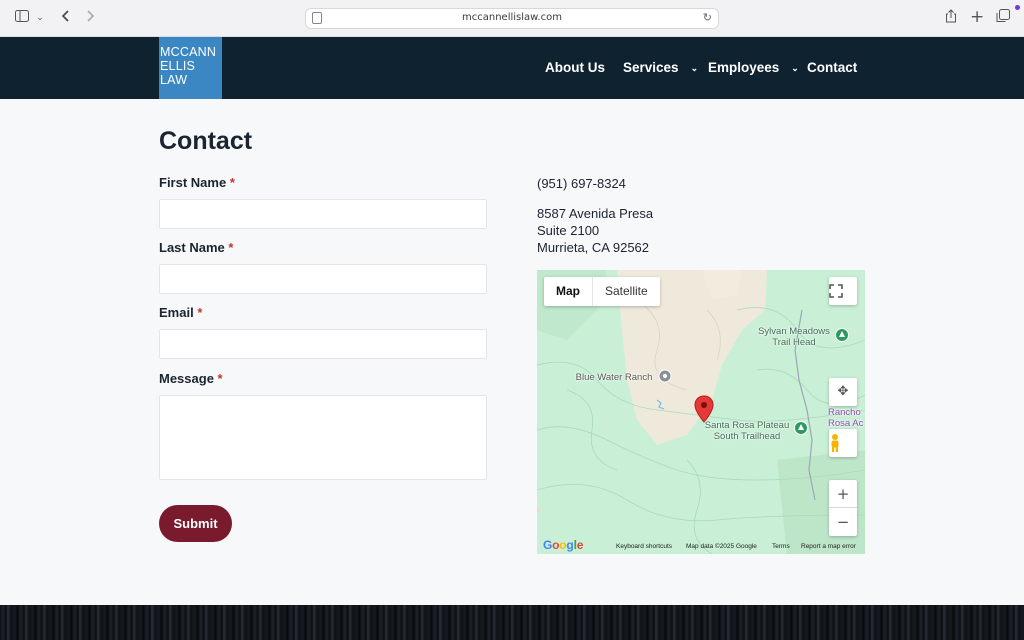 Image resolution: width=1024 pixels, height=640 pixels. I want to click on reload-icon: ↻, so click(707, 17).